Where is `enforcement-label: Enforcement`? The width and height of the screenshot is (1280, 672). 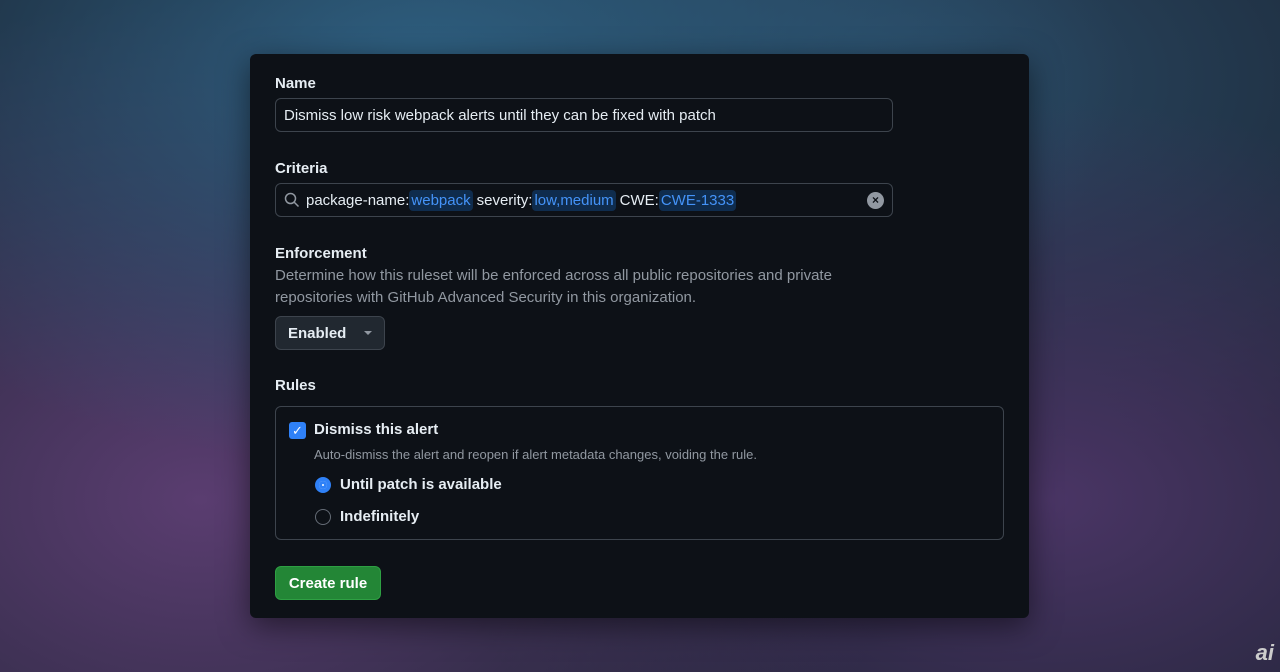
enforcement-label: Enforcement is located at coordinates (321, 253).